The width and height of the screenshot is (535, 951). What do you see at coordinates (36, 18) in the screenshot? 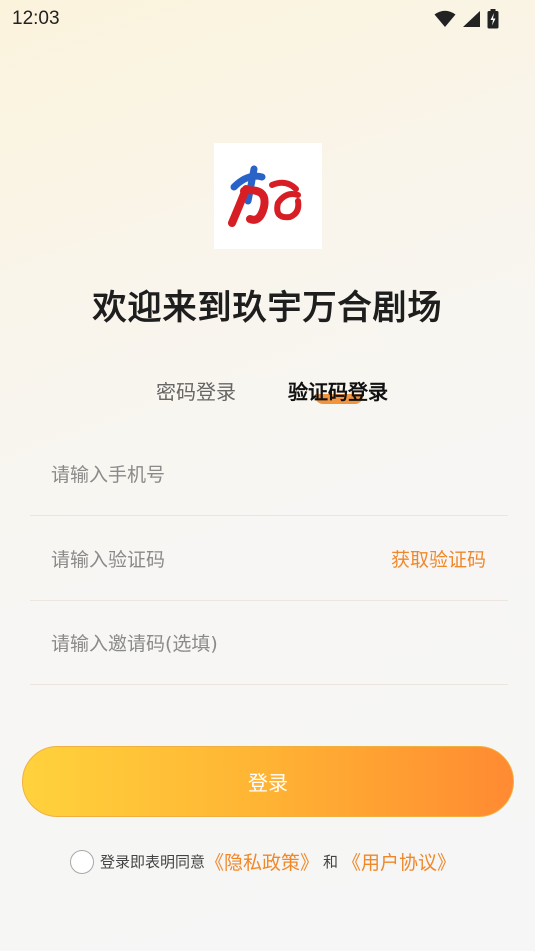
I see `status-time: 12:03` at bounding box center [36, 18].